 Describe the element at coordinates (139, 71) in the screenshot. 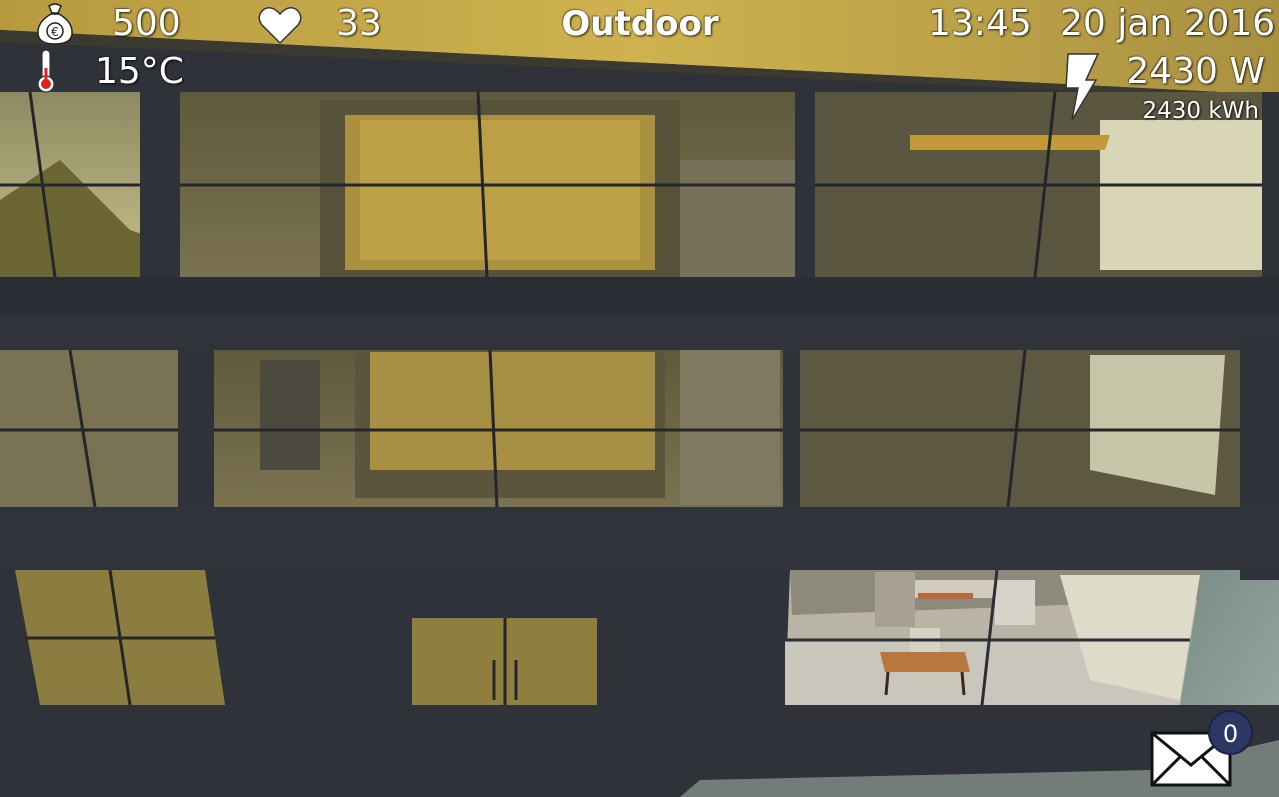

I see `temperature-value: 15°C` at that location.